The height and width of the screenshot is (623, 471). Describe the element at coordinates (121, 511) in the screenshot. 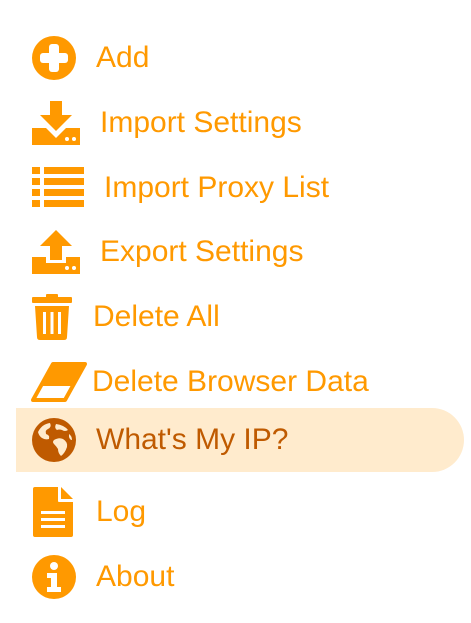

I see `menu-item-label: Log` at that location.